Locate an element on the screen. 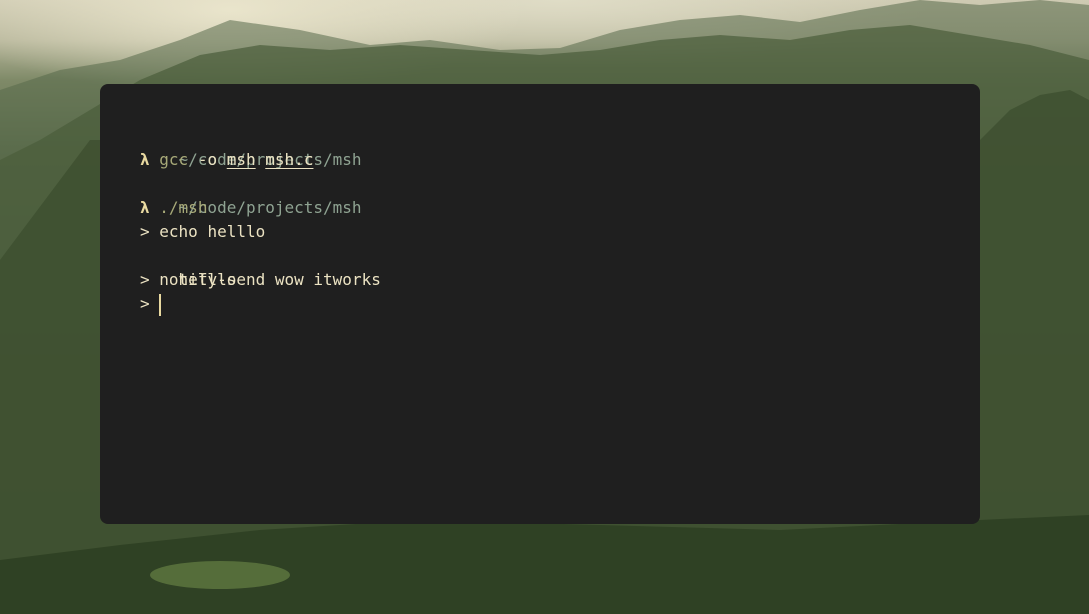 The height and width of the screenshot is (614, 1089). terminal-line-output: helllo is located at coordinates (560, 266).